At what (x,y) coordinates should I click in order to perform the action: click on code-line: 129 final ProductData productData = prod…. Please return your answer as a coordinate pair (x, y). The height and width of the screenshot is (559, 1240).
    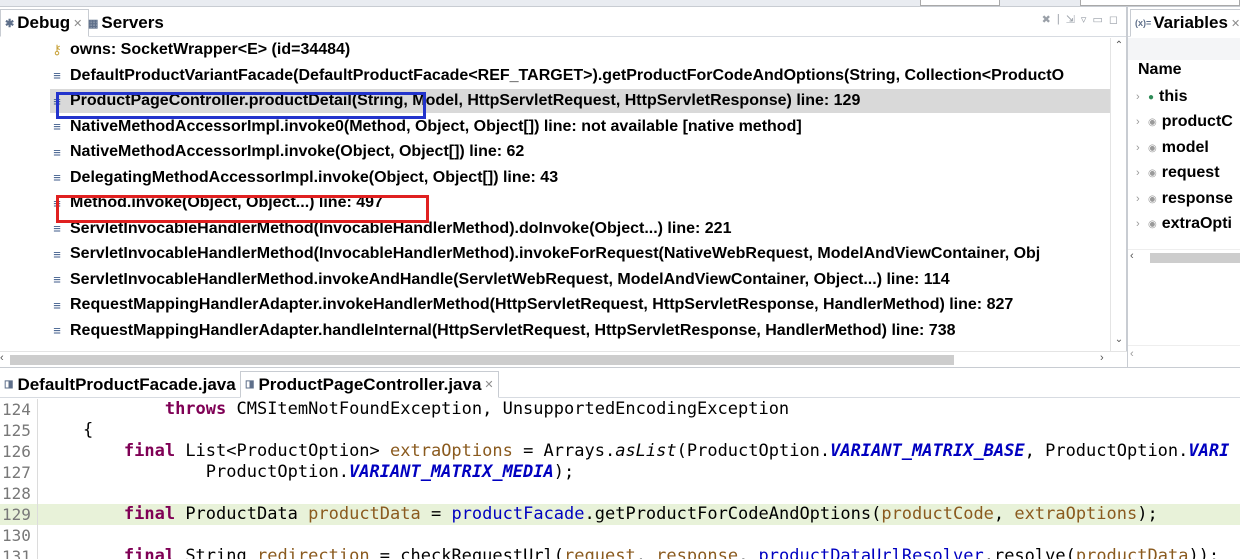
    Looking at the image, I should click on (620, 514).